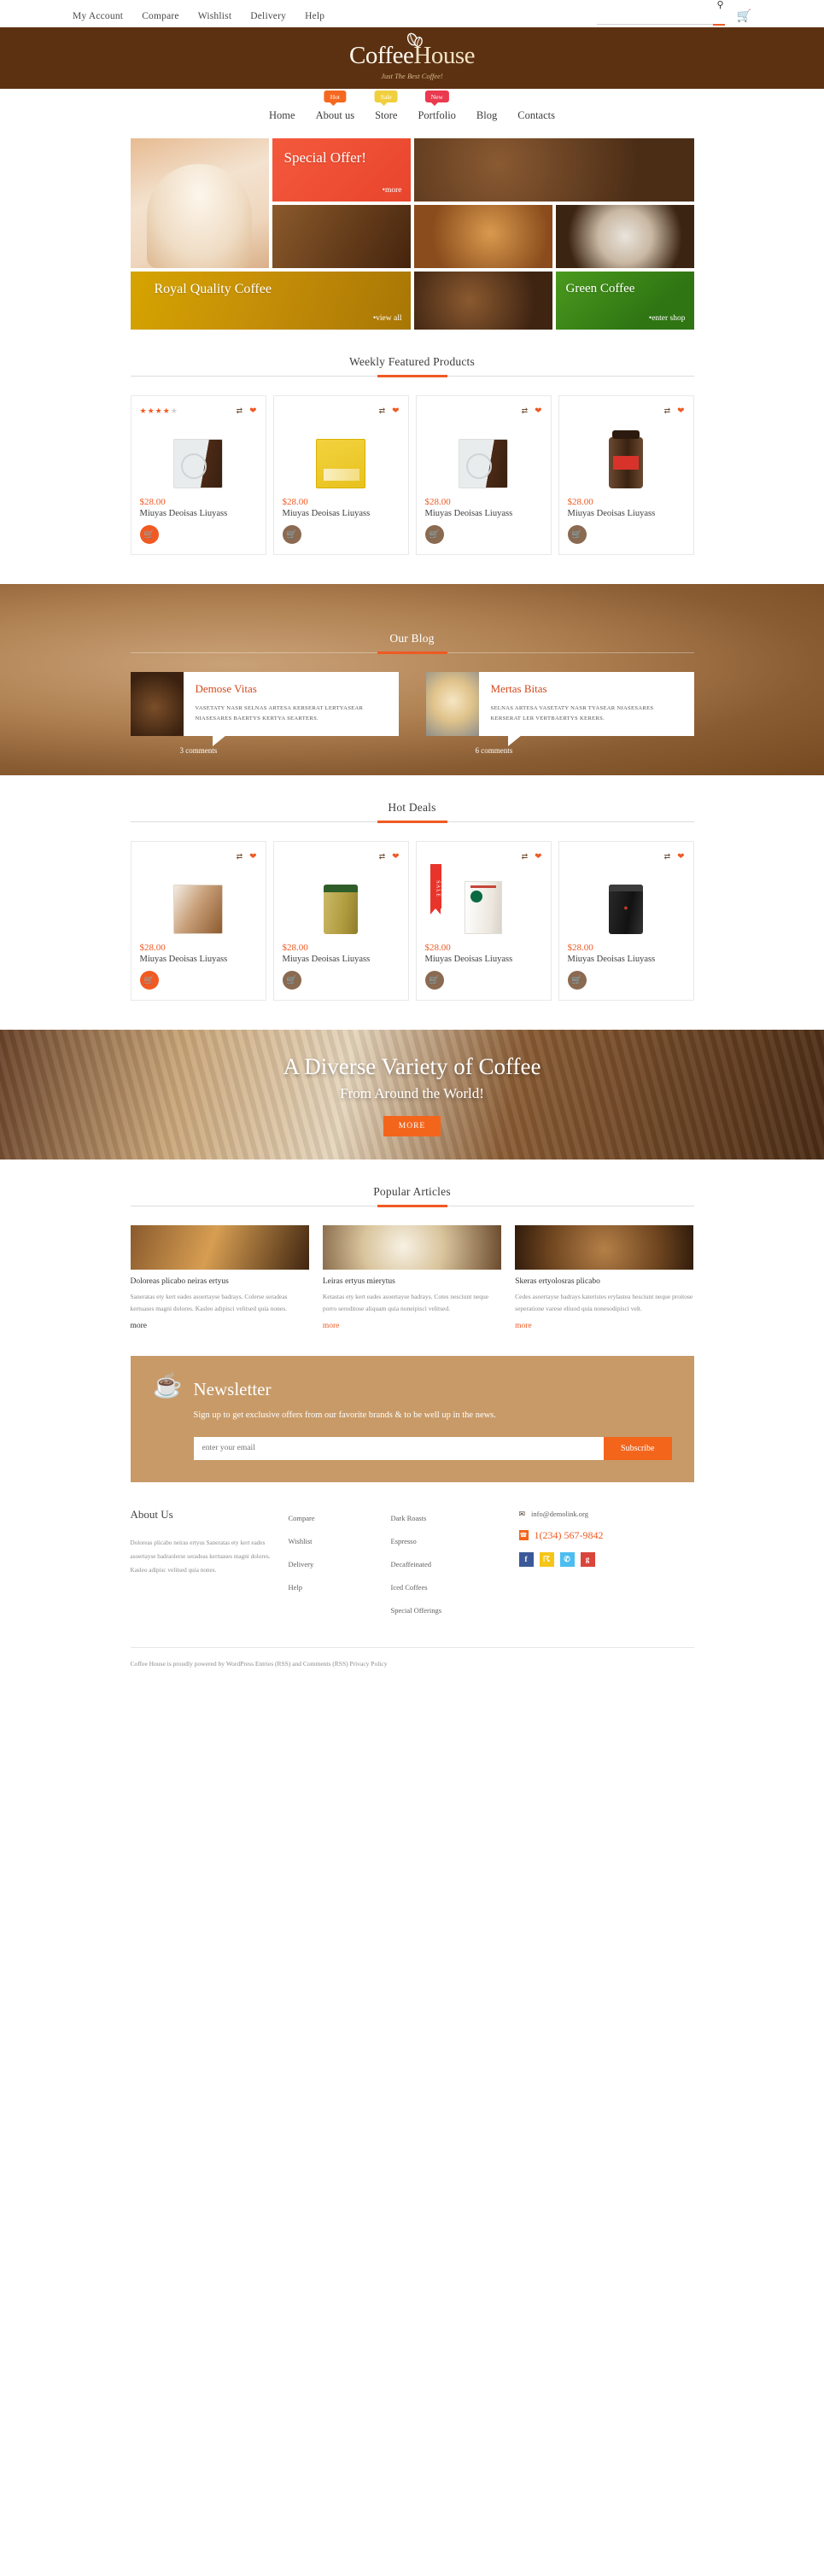 The image size is (824, 2576). I want to click on search-icon: ⚲, so click(721, 5).